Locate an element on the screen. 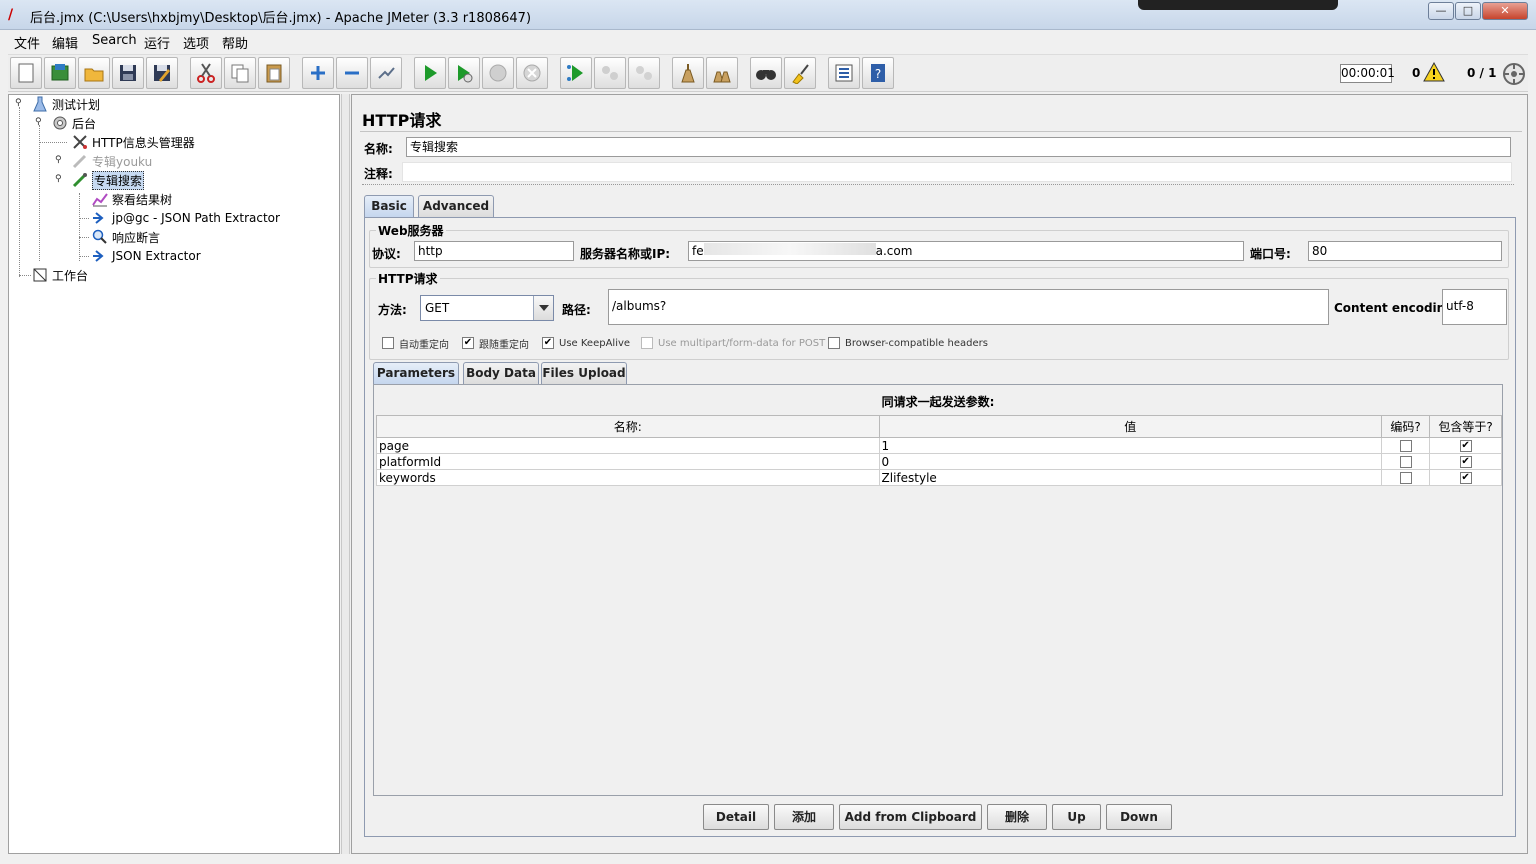 The height and width of the screenshot is (864, 1536). tree-toggle-expand: ⚲ is located at coordinates (59, 160).